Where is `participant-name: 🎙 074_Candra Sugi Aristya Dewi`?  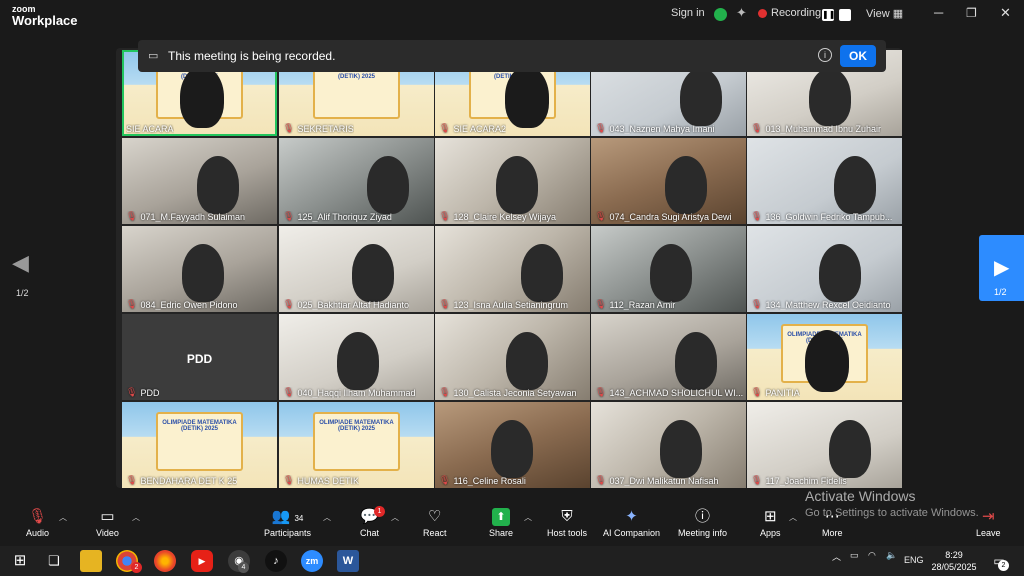
participant-name: 🎙 074_Candra Sugi Aristya Dewi is located at coordinates (663, 216).